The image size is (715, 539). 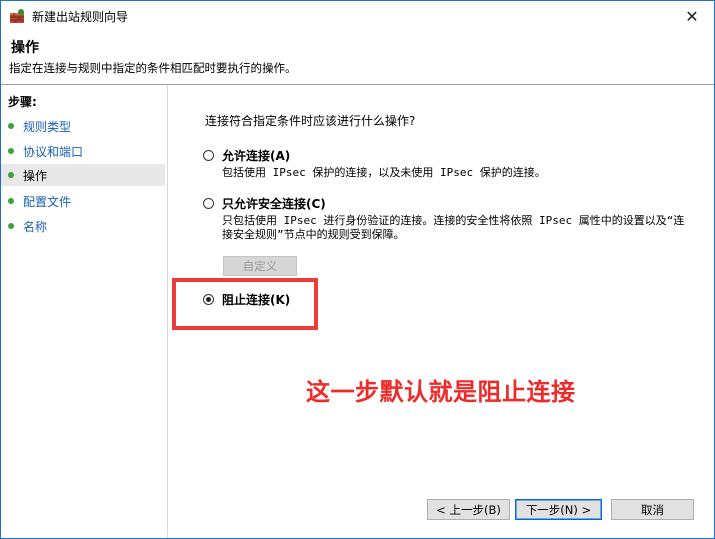 I want to click on close-icon: ✕, so click(x=692, y=16).